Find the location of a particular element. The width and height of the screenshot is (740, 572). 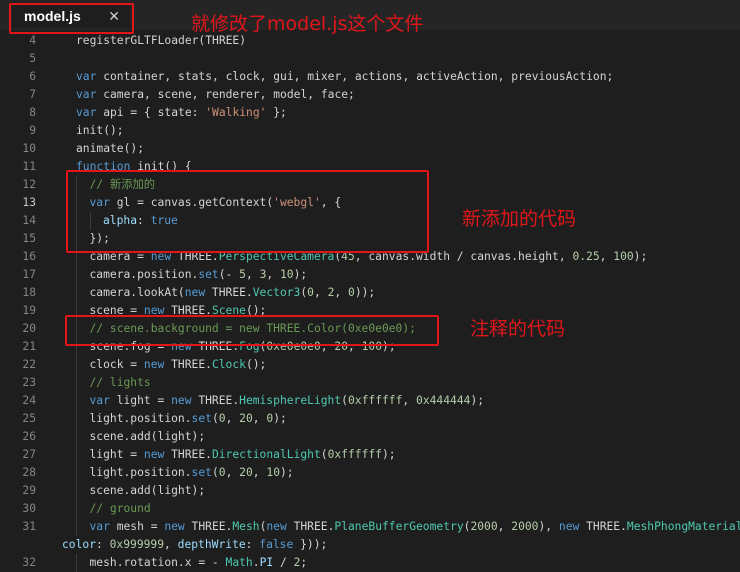

code-token: clock = is located at coordinates (117, 364).